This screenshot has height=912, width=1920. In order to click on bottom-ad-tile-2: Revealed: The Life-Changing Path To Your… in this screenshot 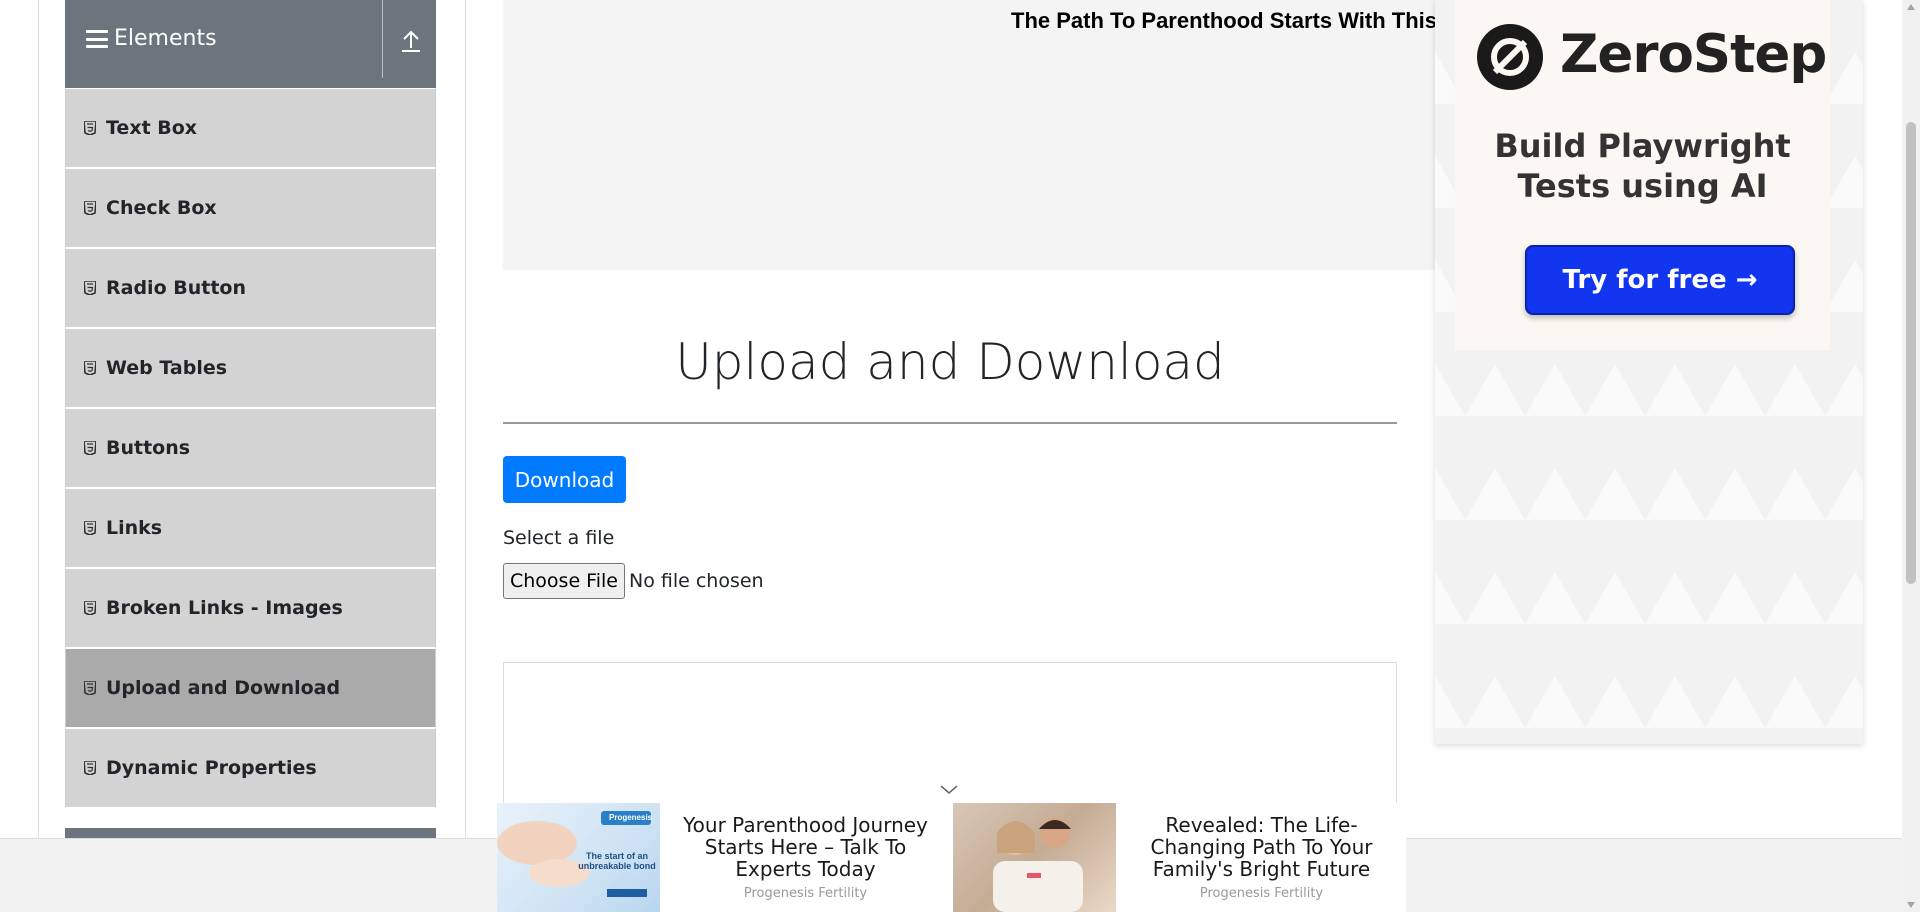, I will do `click(1180, 857)`.